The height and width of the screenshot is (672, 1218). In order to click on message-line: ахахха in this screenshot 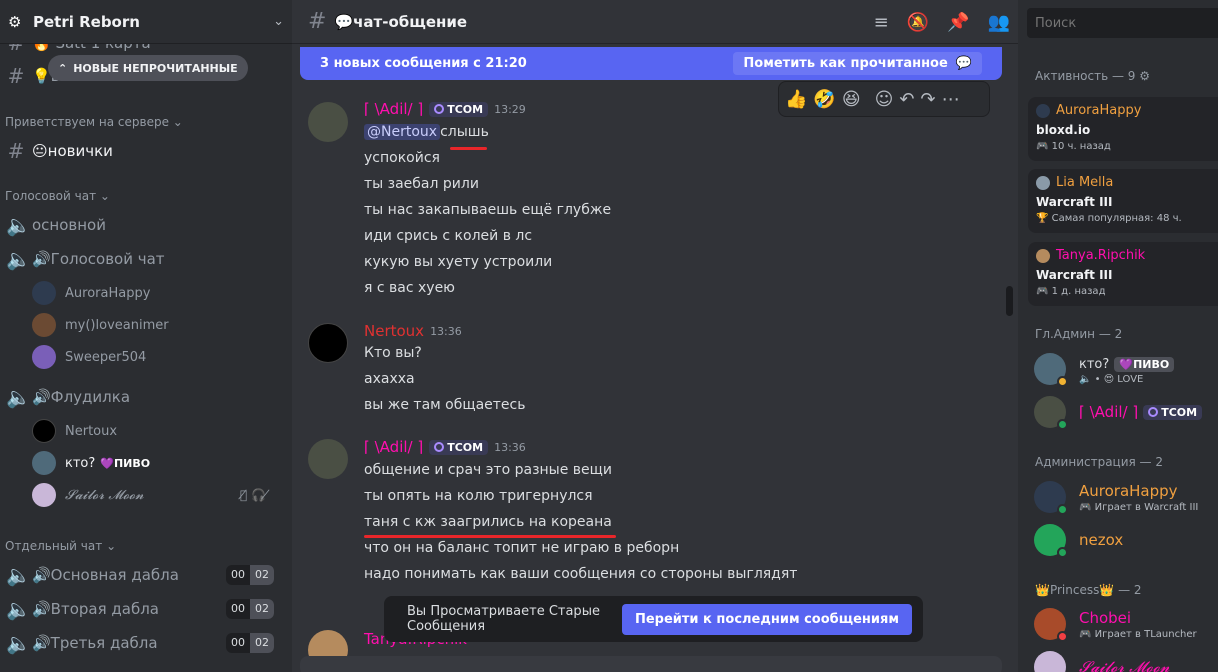, I will do `click(389, 379)`.